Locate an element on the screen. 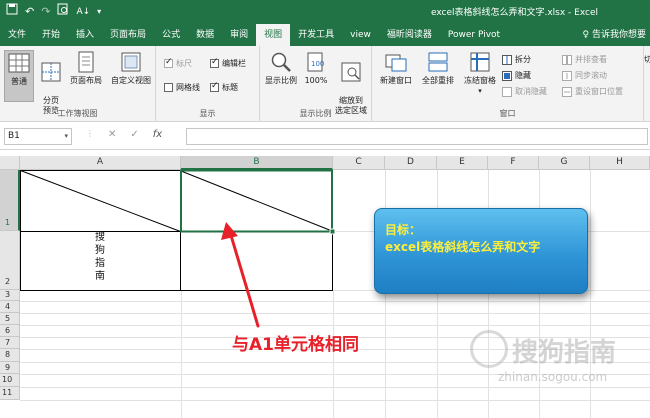  watermark-text: 搜狗指南 is located at coordinates (564, 353).